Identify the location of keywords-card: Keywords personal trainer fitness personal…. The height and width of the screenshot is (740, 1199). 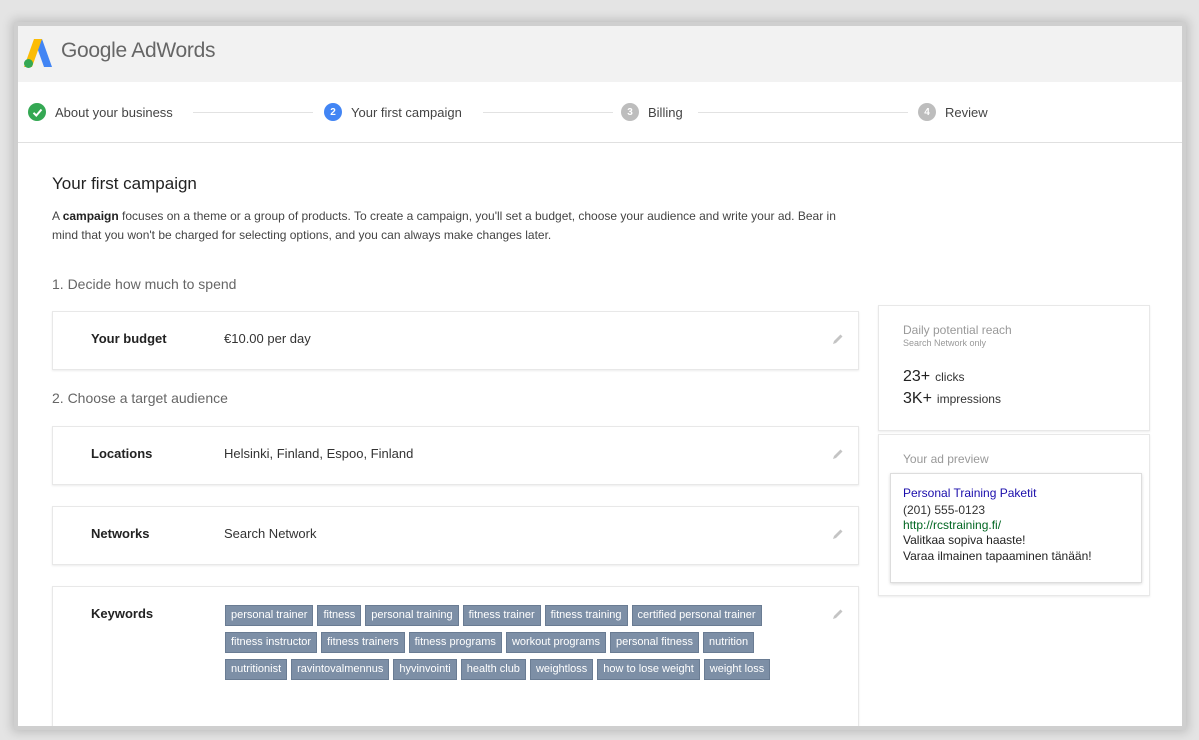
(455, 656).